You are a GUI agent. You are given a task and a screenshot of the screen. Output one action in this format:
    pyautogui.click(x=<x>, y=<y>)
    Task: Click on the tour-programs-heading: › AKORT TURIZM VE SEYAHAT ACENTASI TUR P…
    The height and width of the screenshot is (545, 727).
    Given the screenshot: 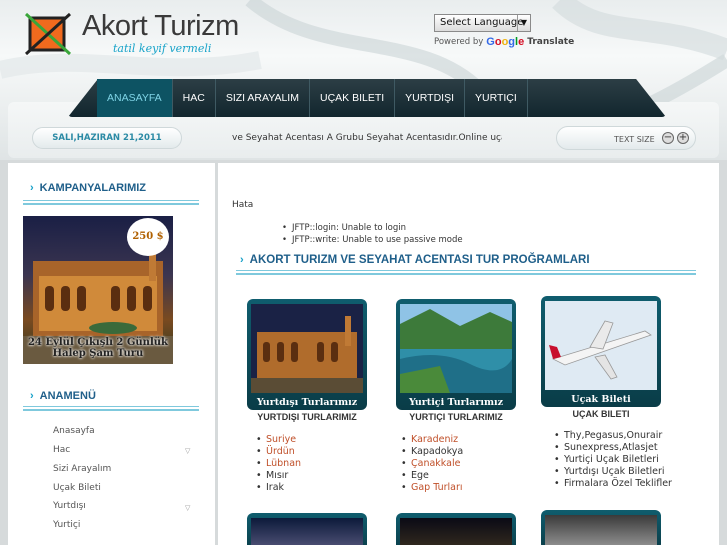 What is the action you would take?
    pyautogui.click(x=415, y=260)
    